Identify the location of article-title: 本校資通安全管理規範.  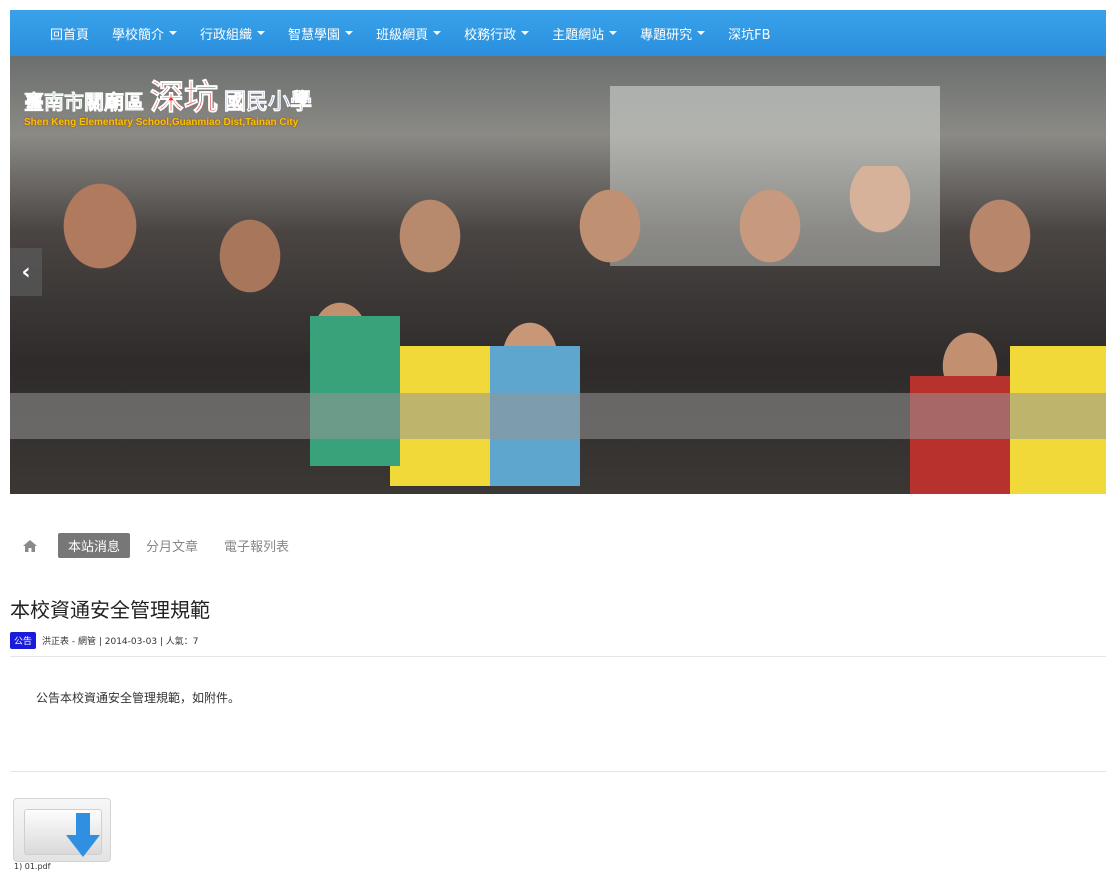
(110, 610).